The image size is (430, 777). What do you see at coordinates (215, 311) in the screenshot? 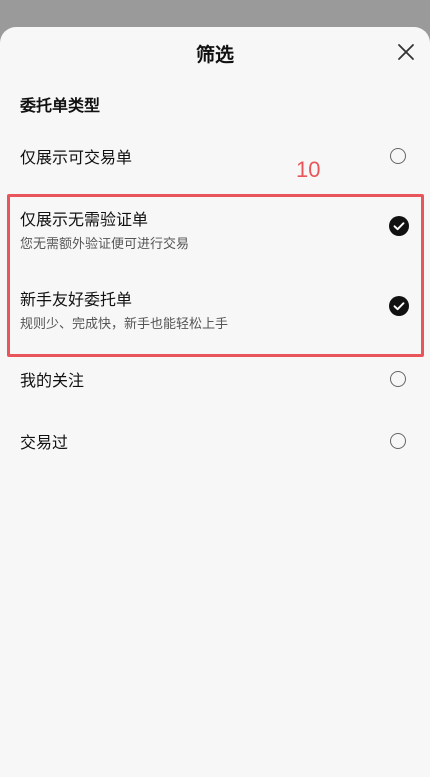
I see `option-beginner-friendly: 新手友好委托单 规则少、完成快，新手也能轻松上手` at bounding box center [215, 311].